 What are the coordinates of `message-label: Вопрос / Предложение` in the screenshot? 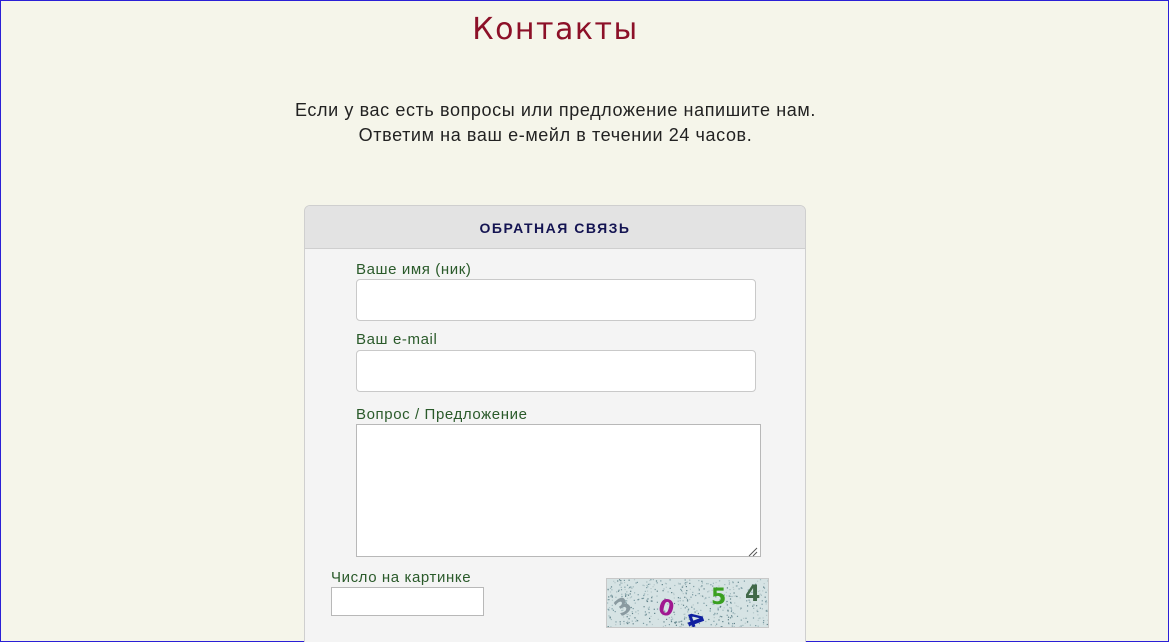 It's located at (442, 414).